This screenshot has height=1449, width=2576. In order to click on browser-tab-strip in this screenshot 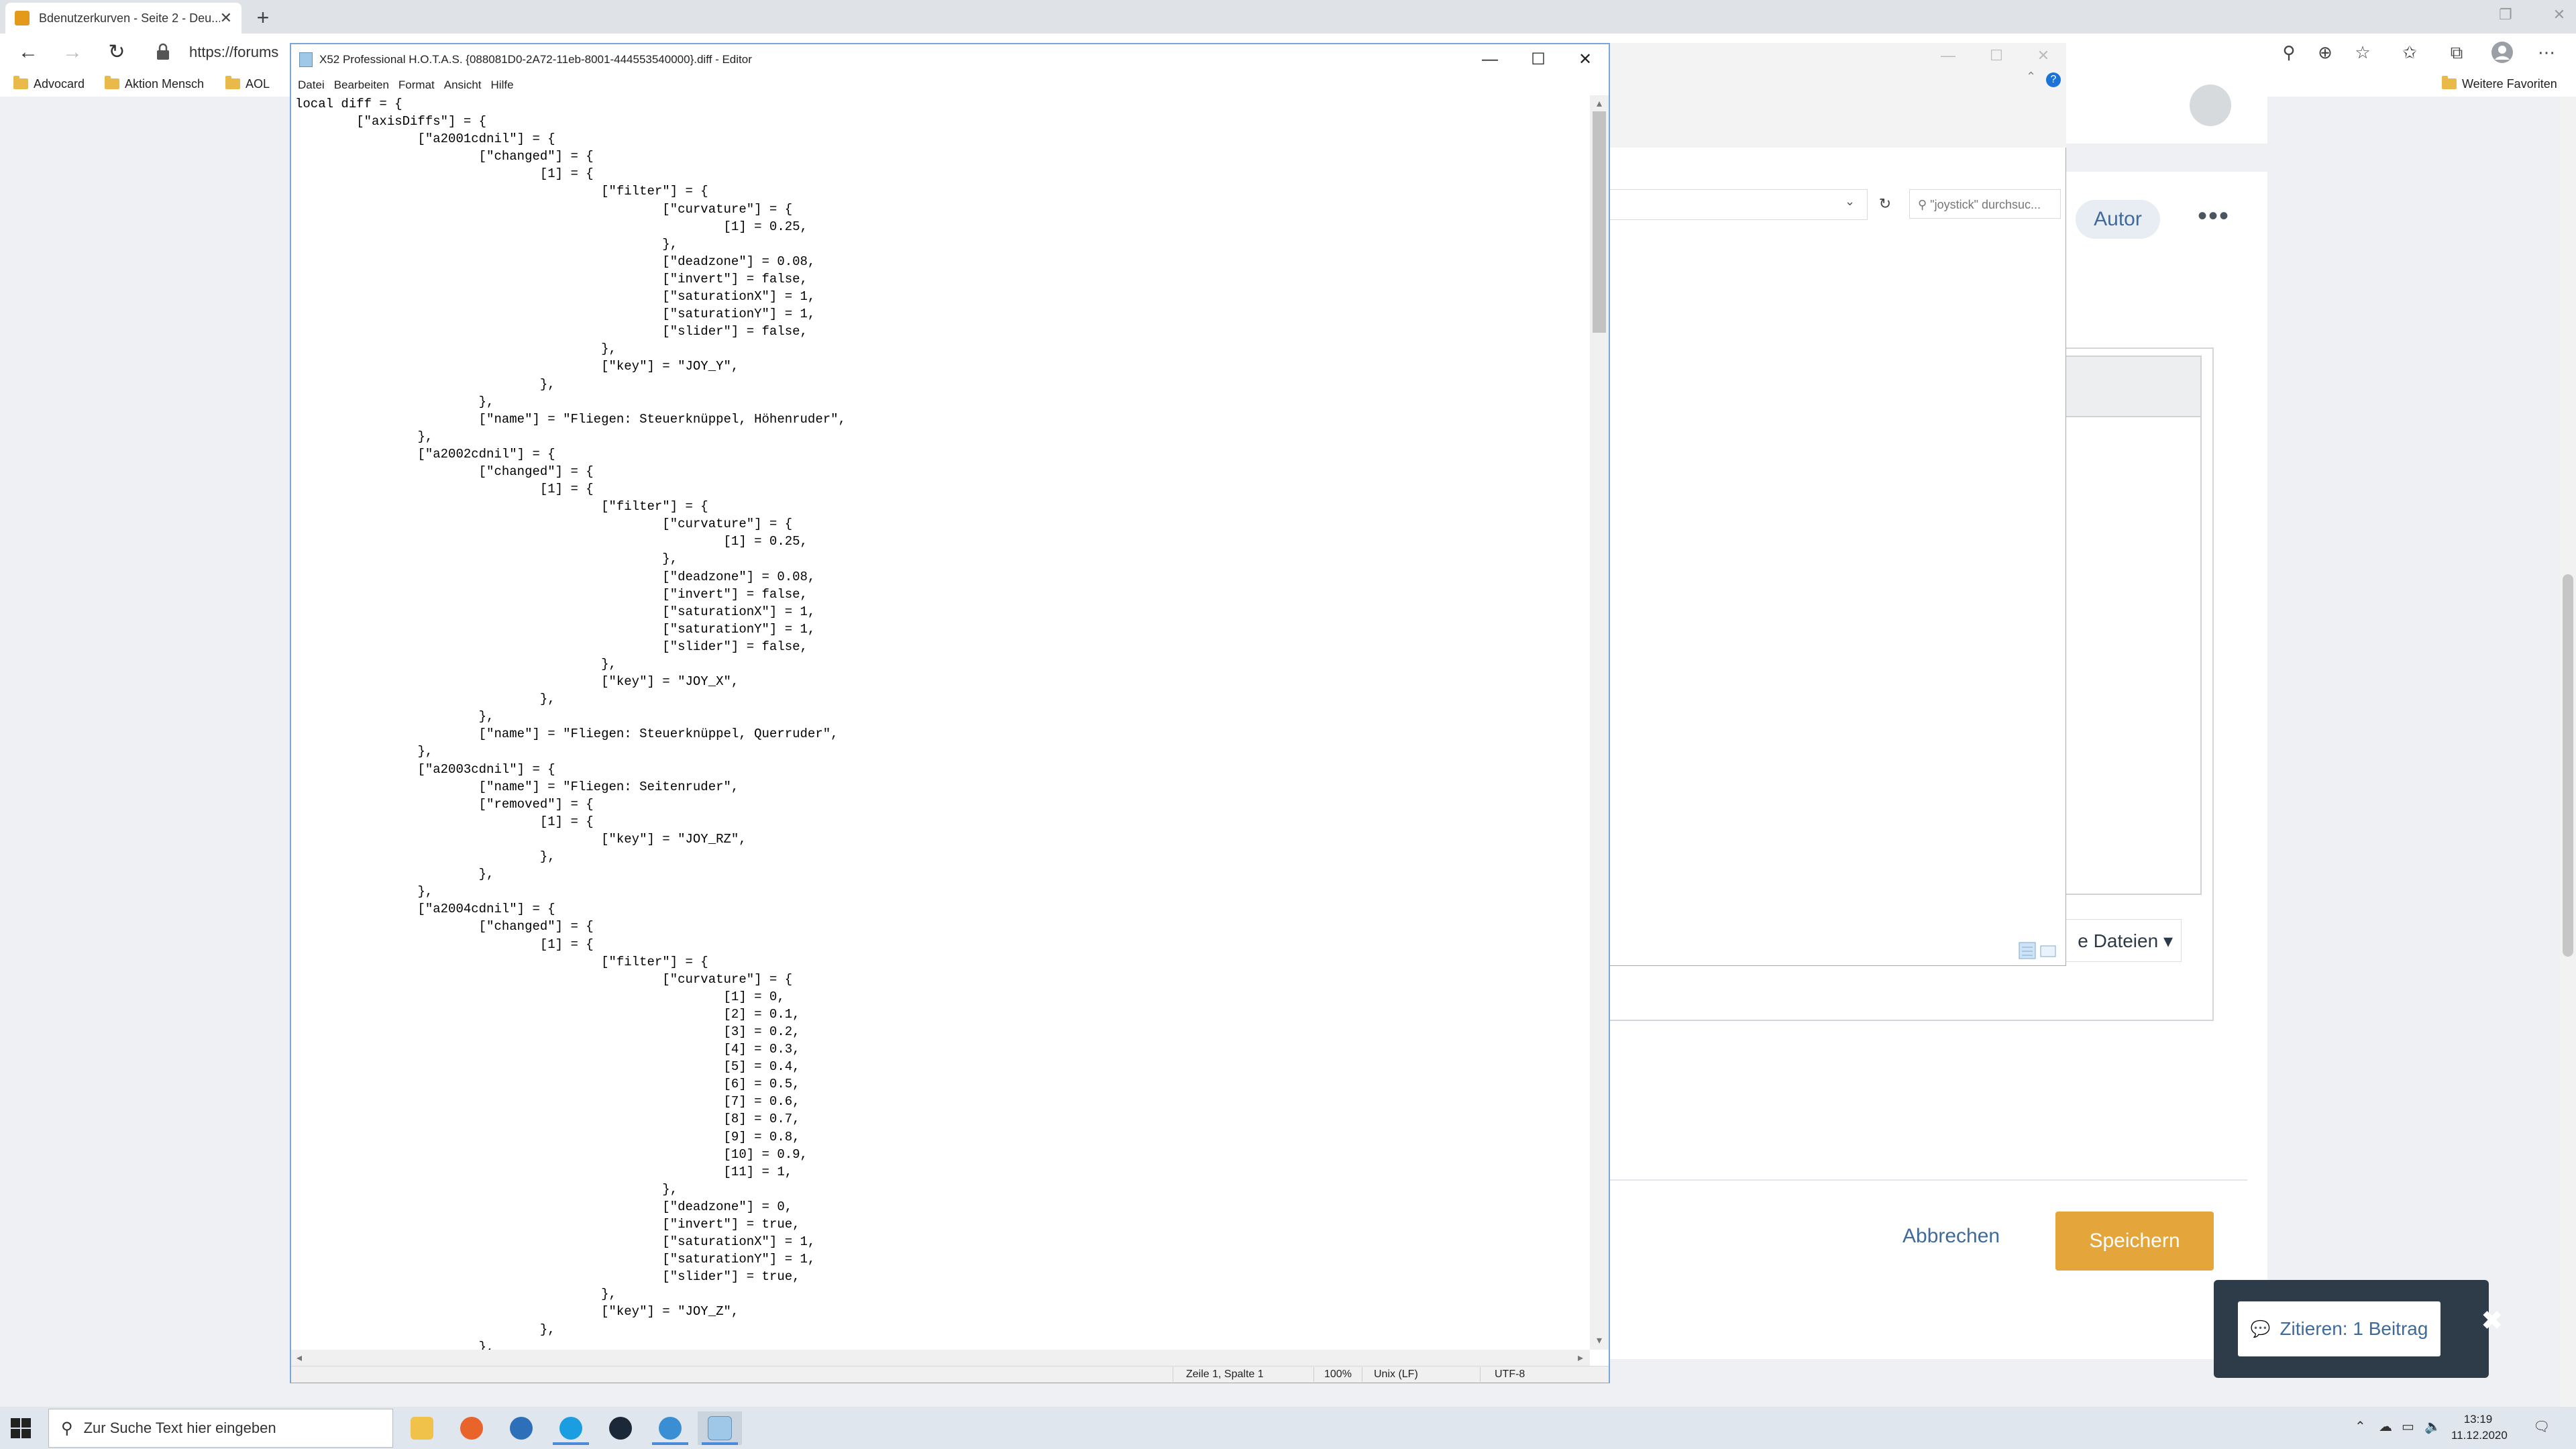, I will do `click(1288, 17)`.